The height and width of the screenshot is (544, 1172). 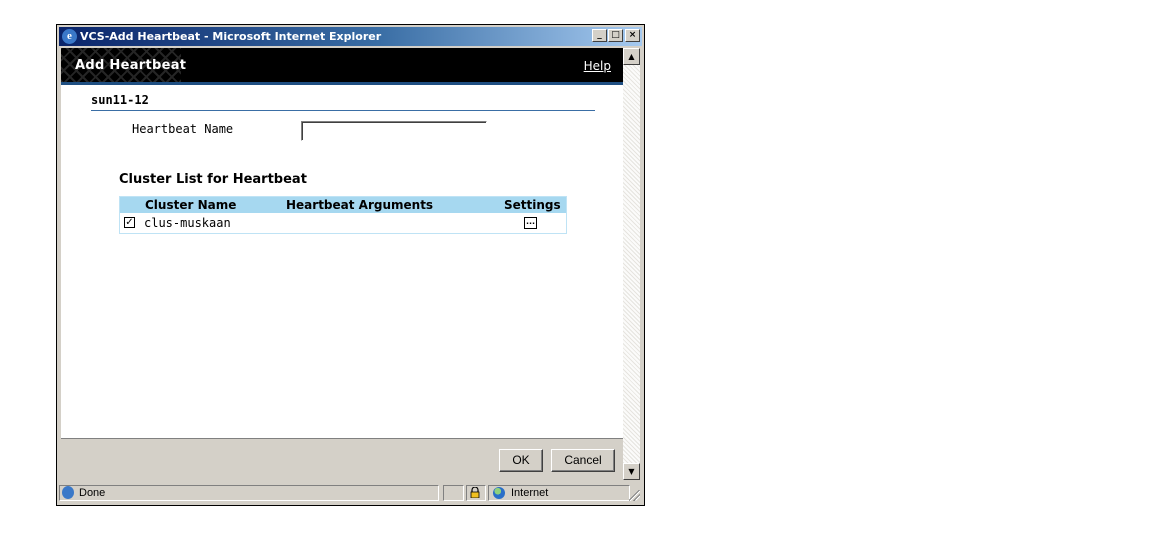 I want to click on page-icon, so click(x=68, y=492).